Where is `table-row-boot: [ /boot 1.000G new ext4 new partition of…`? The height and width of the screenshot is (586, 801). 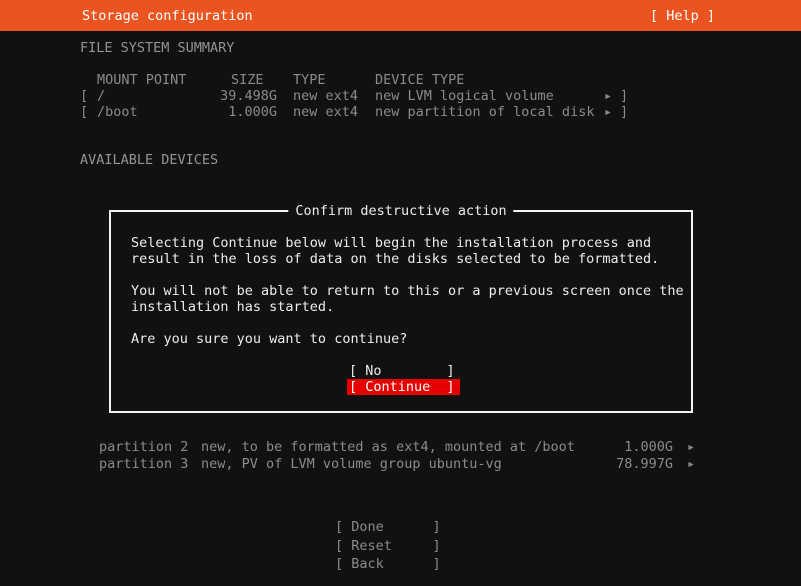
table-row-boot: [ /boot 1.000G new ext4 new partition of… is located at coordinates (360, 112).